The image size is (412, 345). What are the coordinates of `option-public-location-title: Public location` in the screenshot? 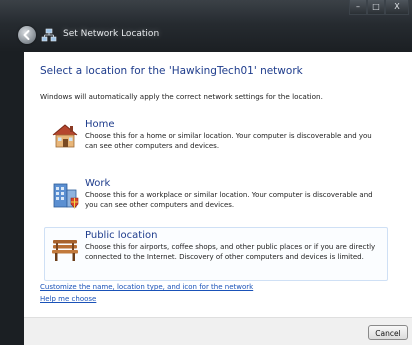 It's located at (121, 235).